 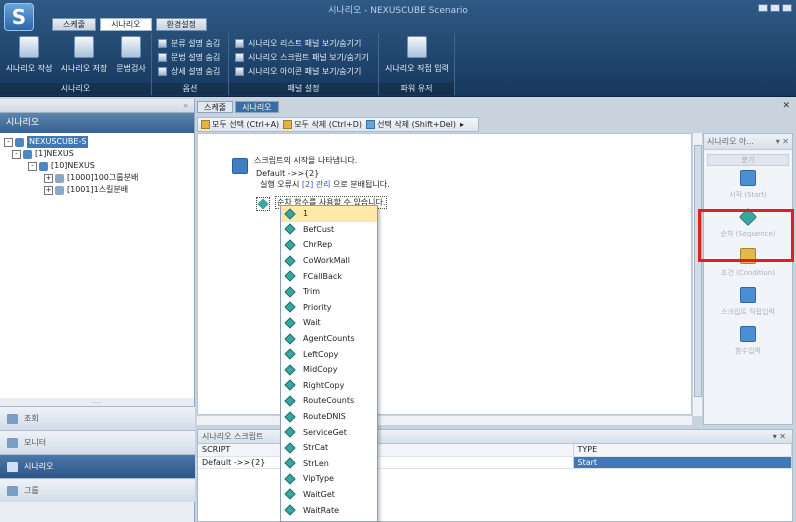 What do you see at coordinates (682, 462) in the screenshot?
I see `type-cell: Start` at bounding box center [682, 462].